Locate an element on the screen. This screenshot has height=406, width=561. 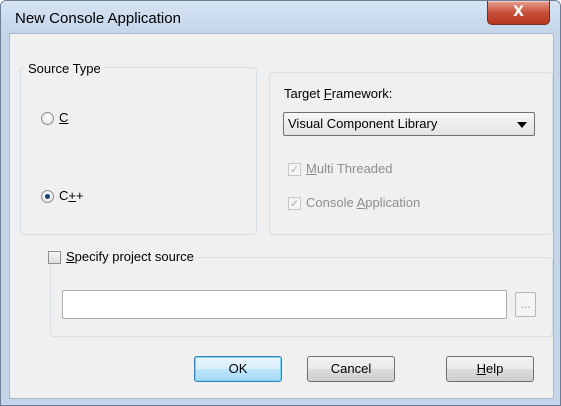
radio-cpp: C++ is located at coordinates (62, 196).